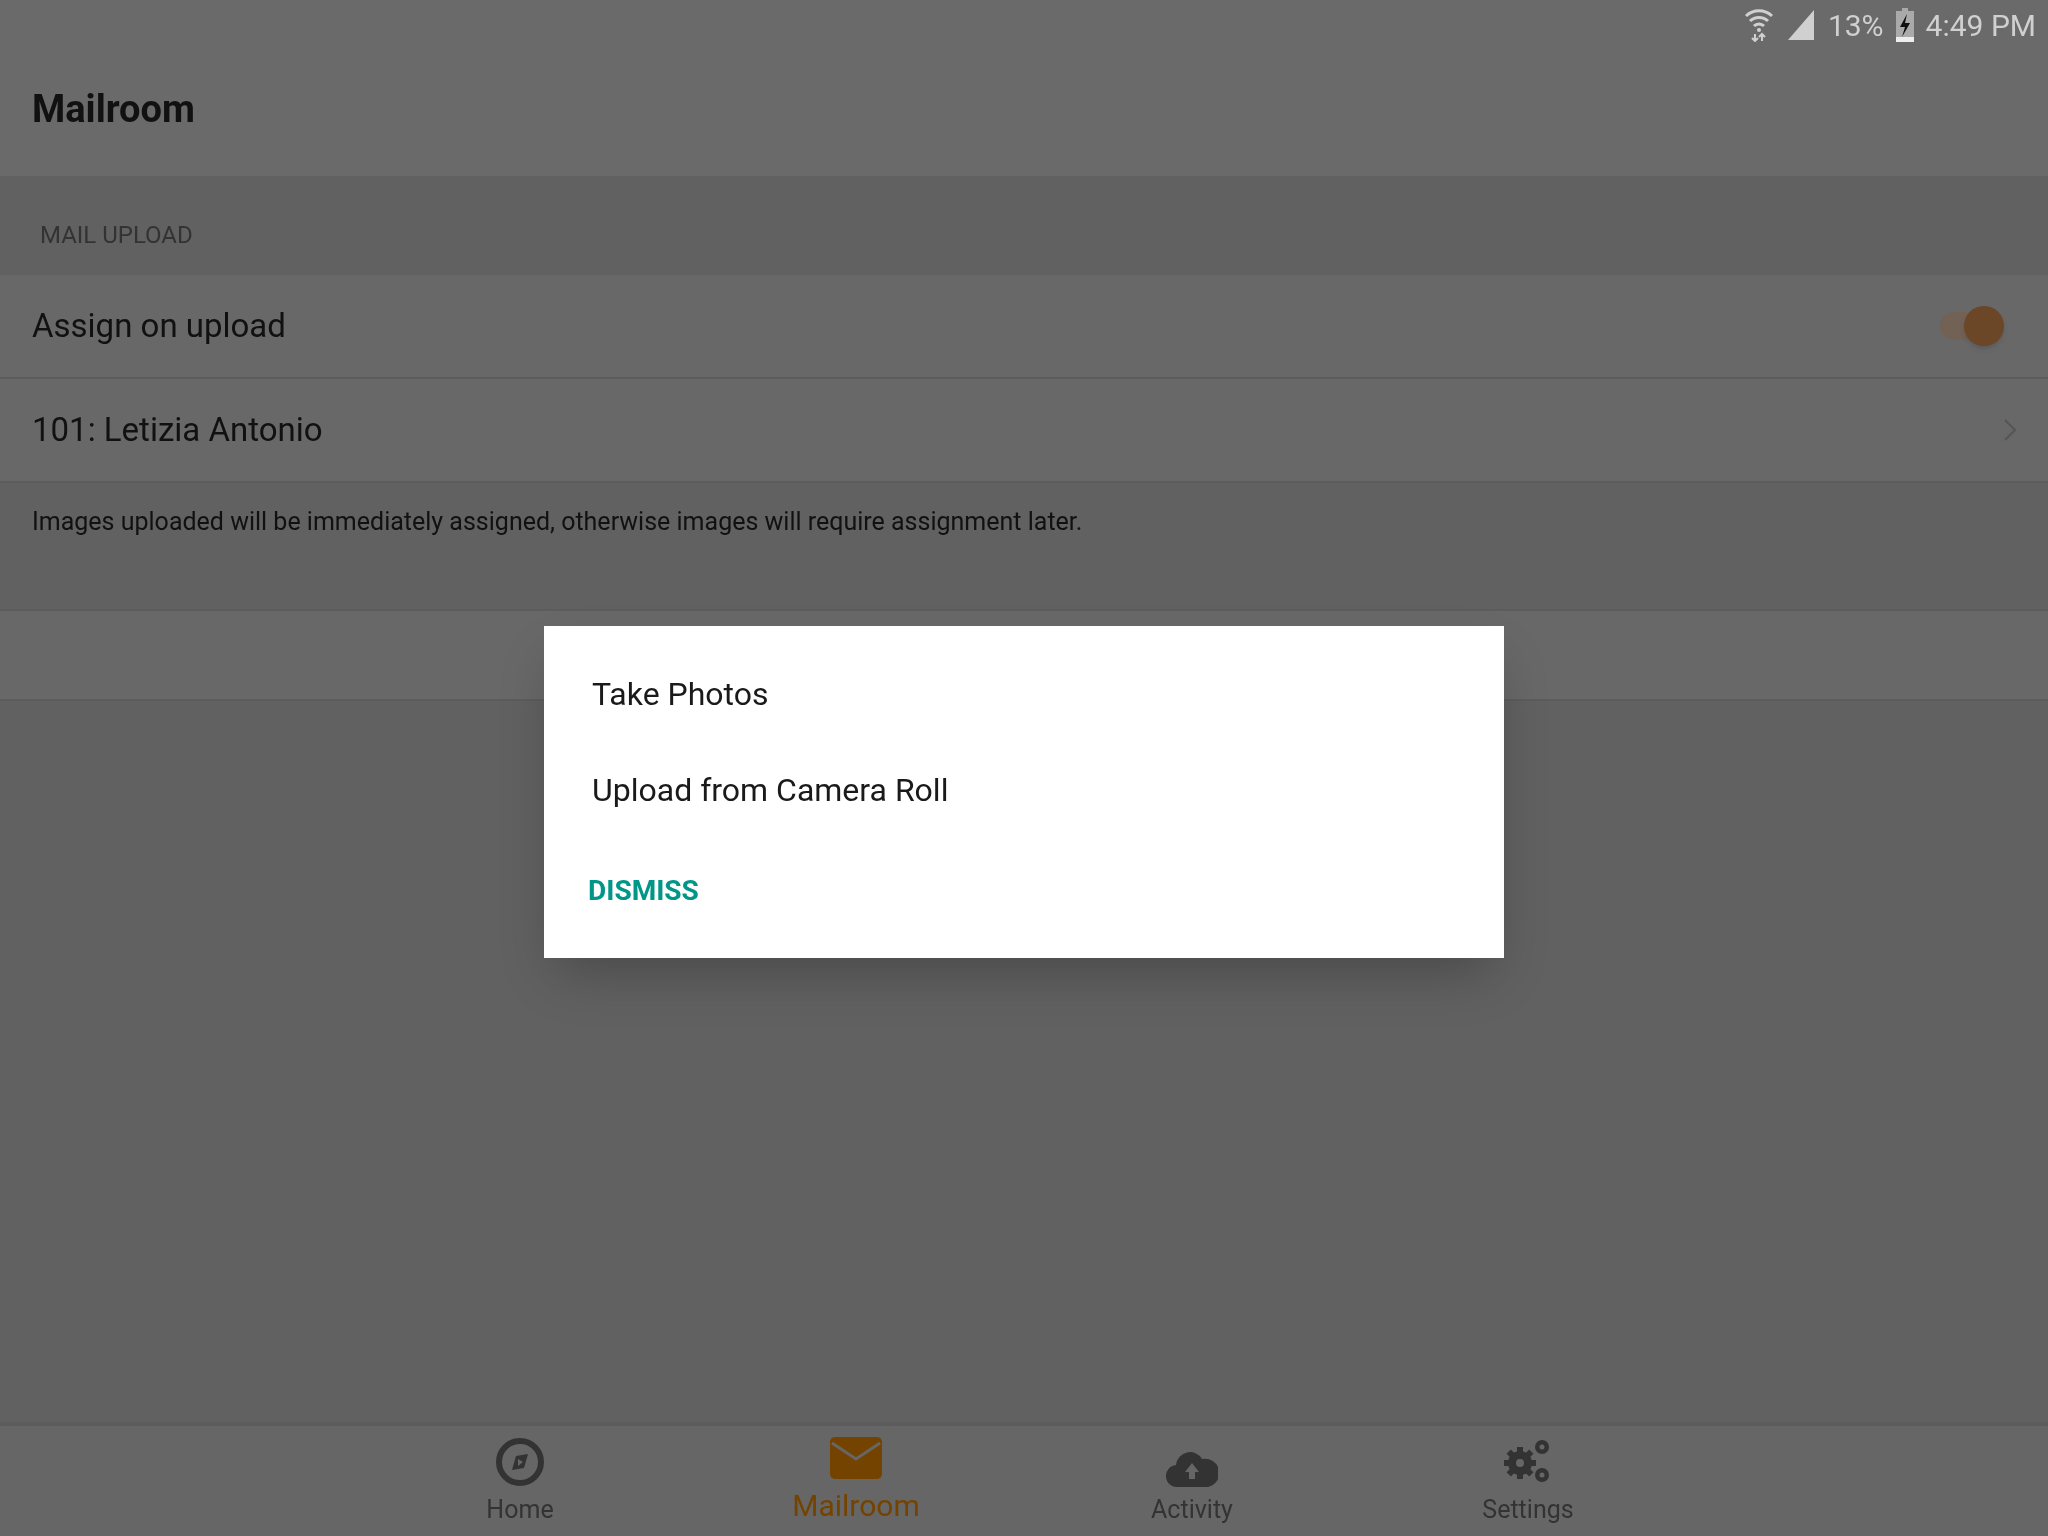 Image resolution: width=2048 pixels, height=1536 pixels. I want to click on clock: 4:49 PM, so click(1980, 25).